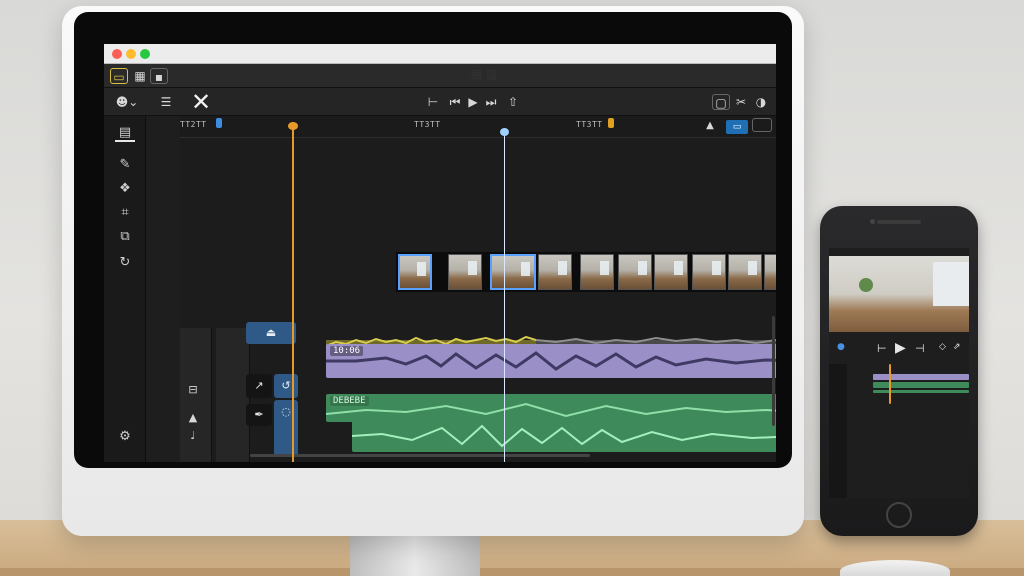 This screenshot has width=1024, height=576. What do you see at coordinates (882, 348) in the screenshot?
I see `phone-skip-back-icon: ⊢` at bounding box center [882, 348].